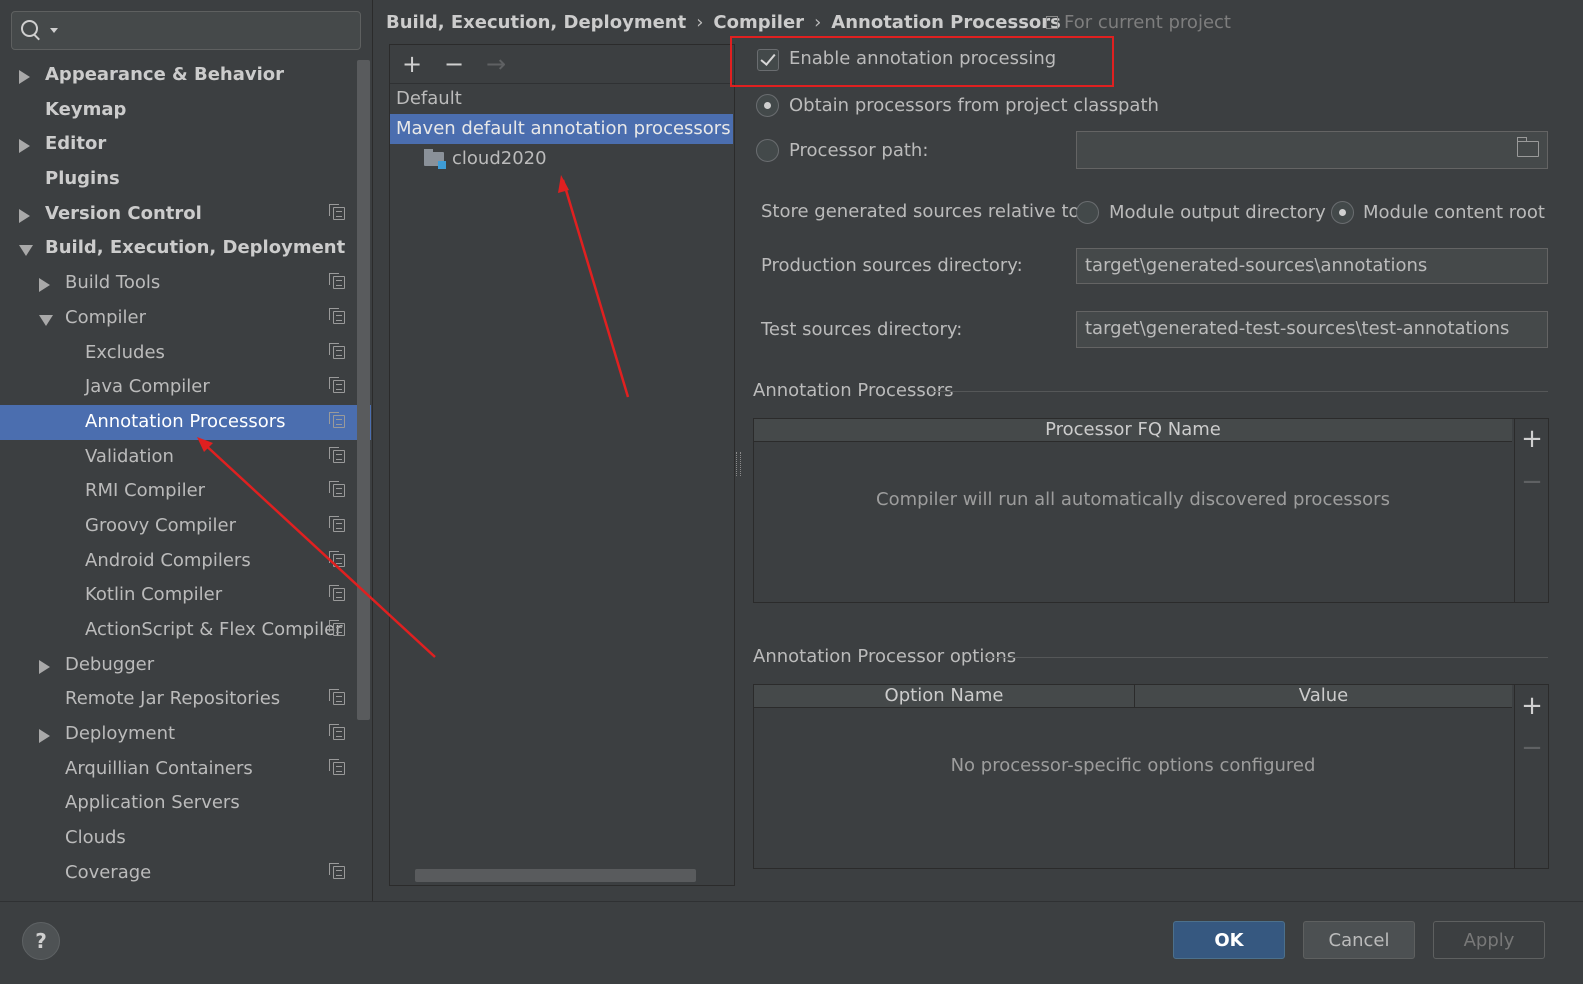  I want to click on module-content-root-radio, so click(1342, 212).